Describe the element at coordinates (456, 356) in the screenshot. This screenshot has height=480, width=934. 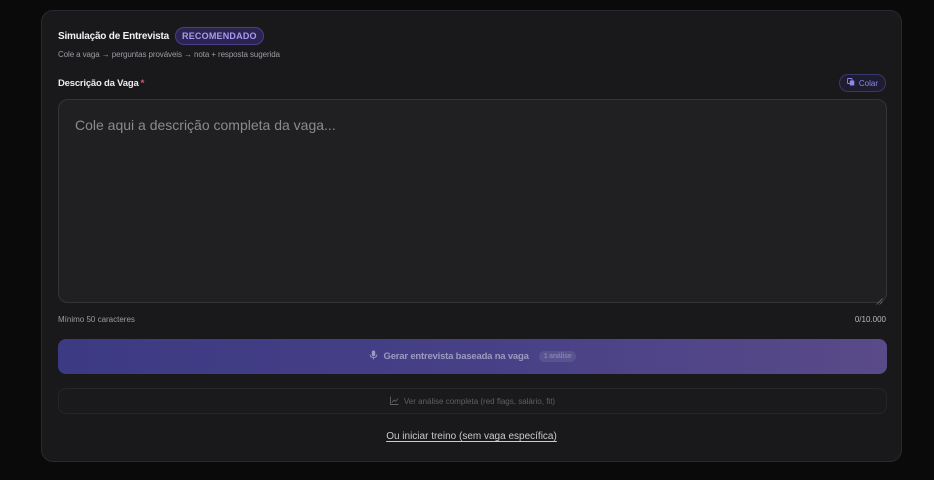
I see `generate-button-label: Gerar entrevista baseada na vaga` at that location.